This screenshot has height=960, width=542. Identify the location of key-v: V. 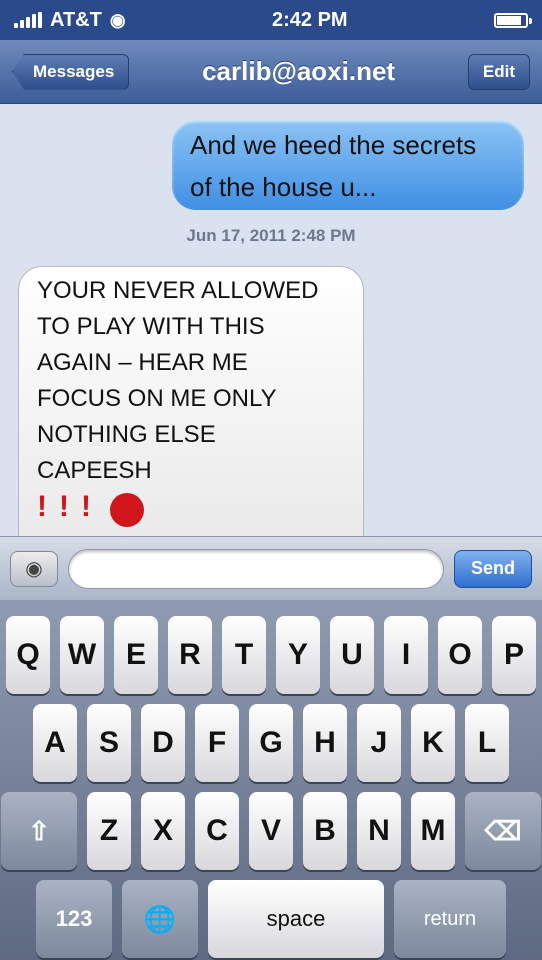
(271, 831).